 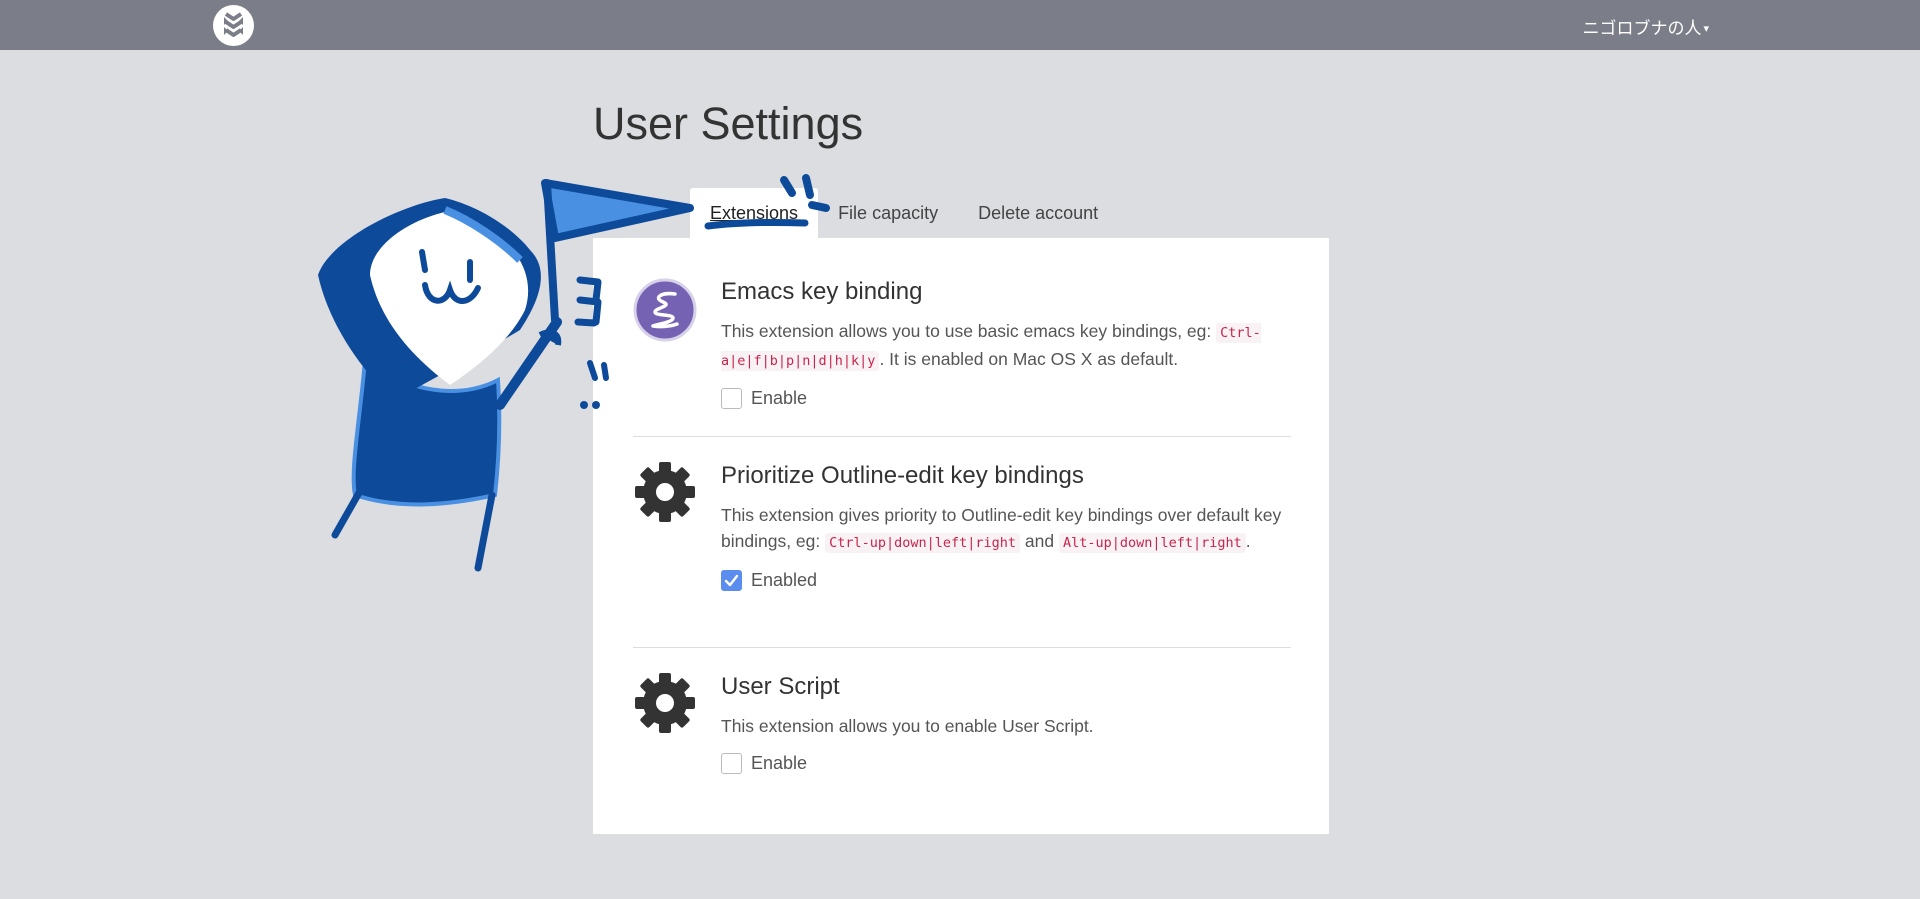 What do you see at coordinates (1248, 541) in the screenshot?
I see `description-text: .` at bounding box center [1248, 541].